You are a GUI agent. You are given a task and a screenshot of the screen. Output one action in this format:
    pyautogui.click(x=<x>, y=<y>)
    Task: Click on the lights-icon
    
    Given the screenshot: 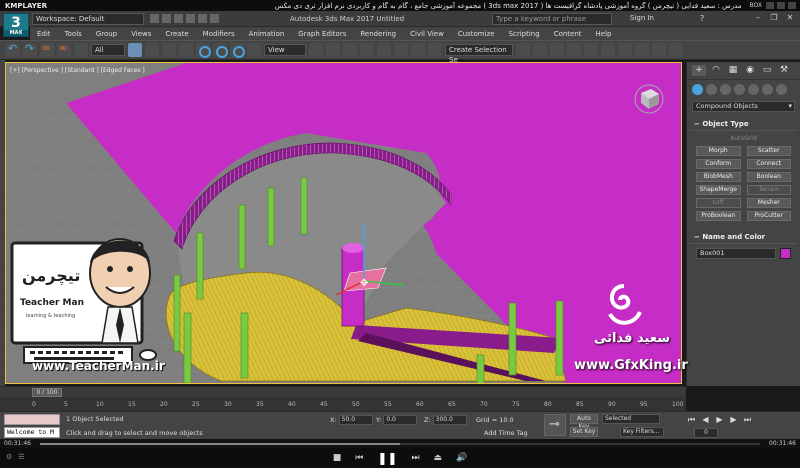 What is the action you would take?
    pyautogui.click(x=725, y=89)
    